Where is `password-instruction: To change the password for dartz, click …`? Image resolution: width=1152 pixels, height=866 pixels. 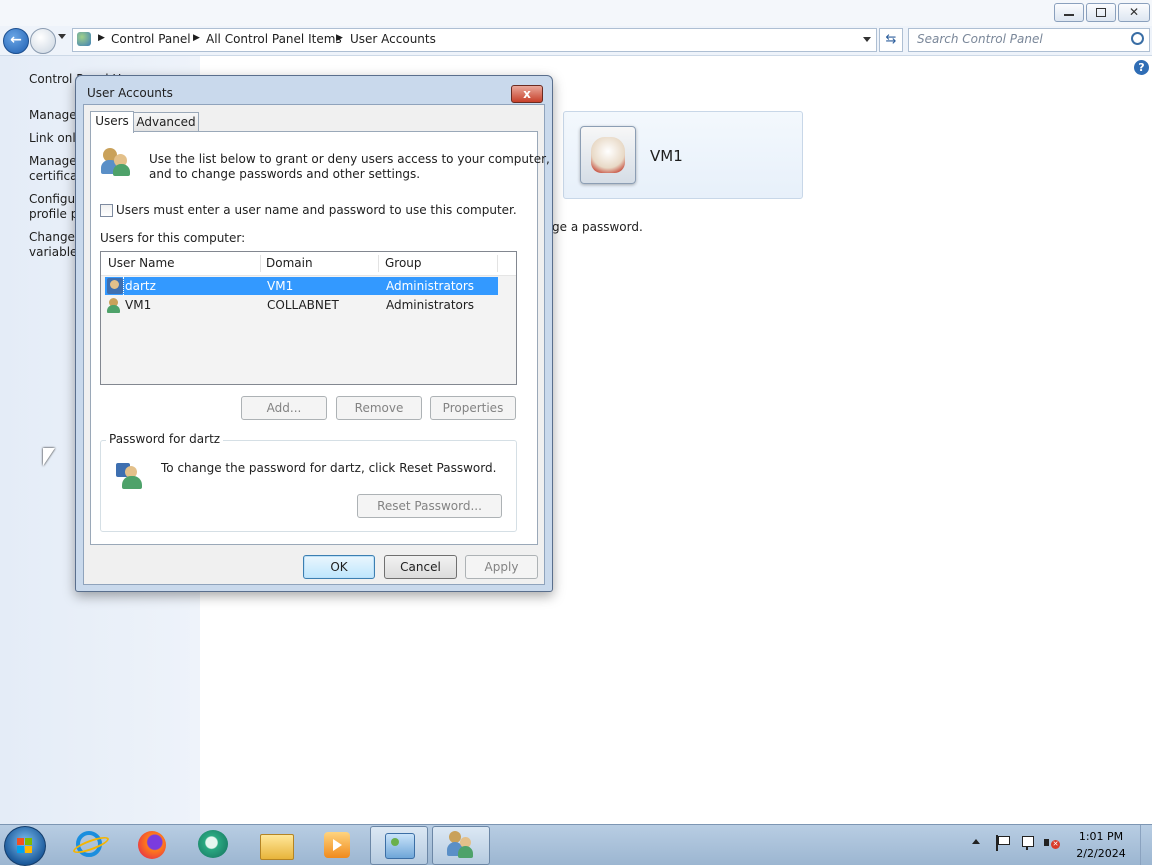 password-instruction: To change the password for dartz, click … is located at coordinates (329, 468).